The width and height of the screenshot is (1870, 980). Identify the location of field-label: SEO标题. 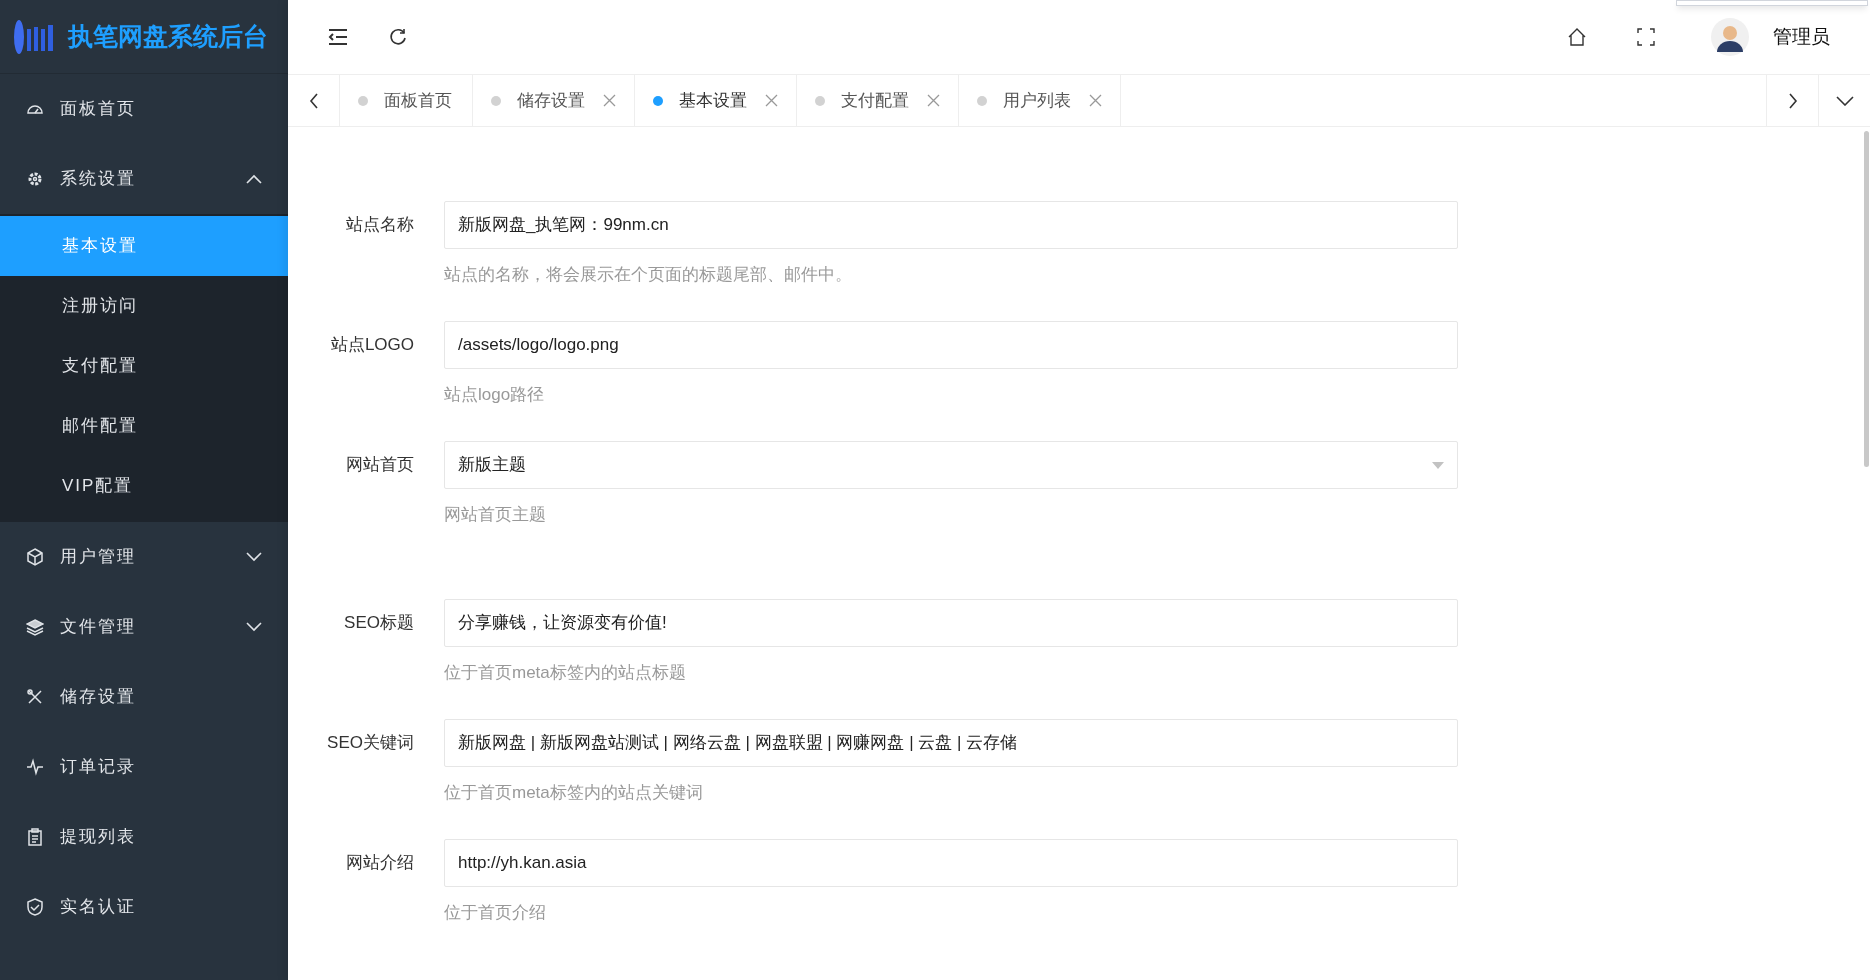
(379, 623).